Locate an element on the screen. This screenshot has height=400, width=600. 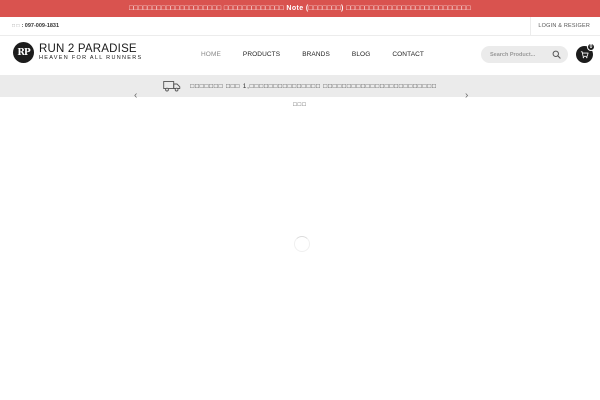
slider-prev-arrow-icon: ‹ is located at coordinates (135, 96).